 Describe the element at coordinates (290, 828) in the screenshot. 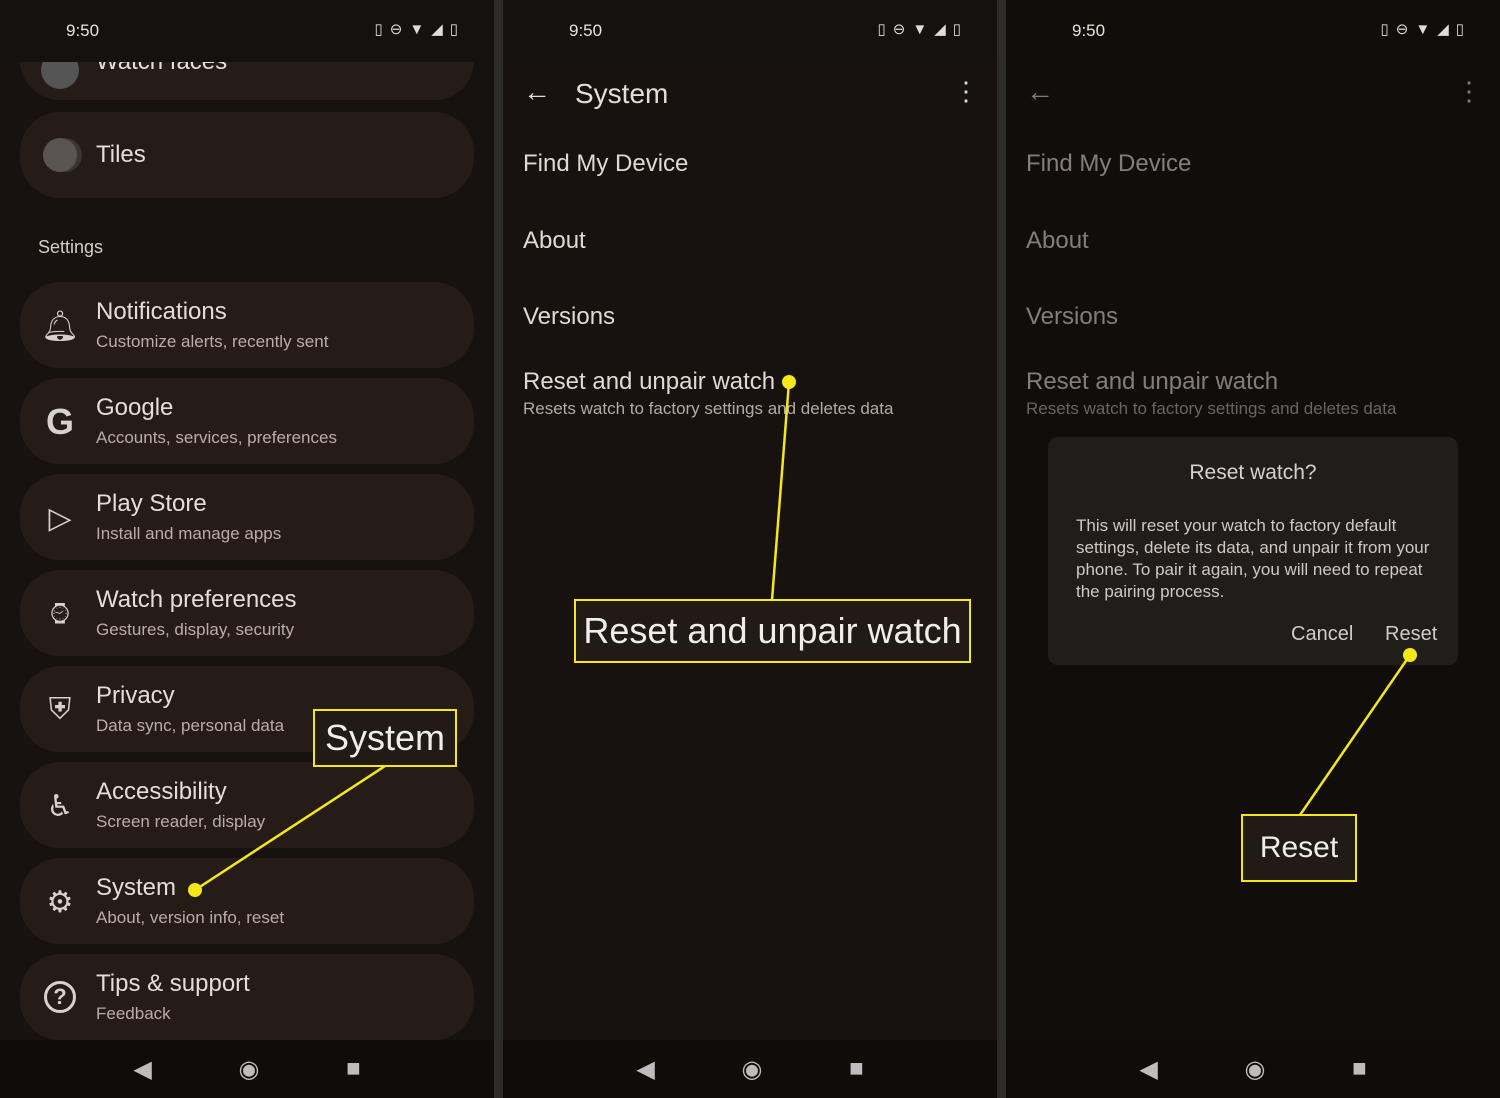

I see `callout-line-system` at that location.